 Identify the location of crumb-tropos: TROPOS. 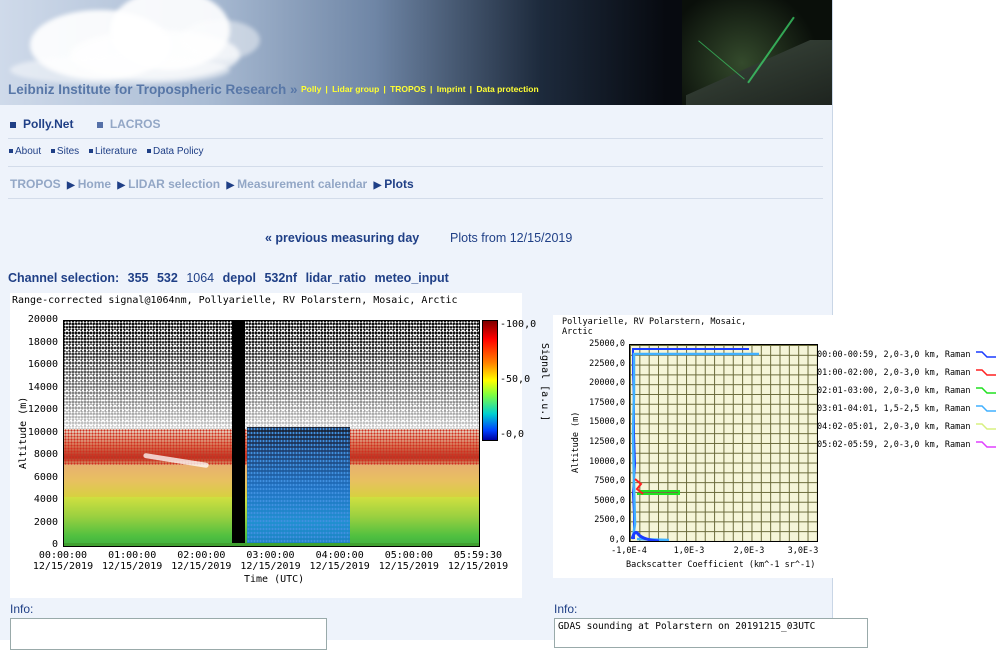
(35, 184).